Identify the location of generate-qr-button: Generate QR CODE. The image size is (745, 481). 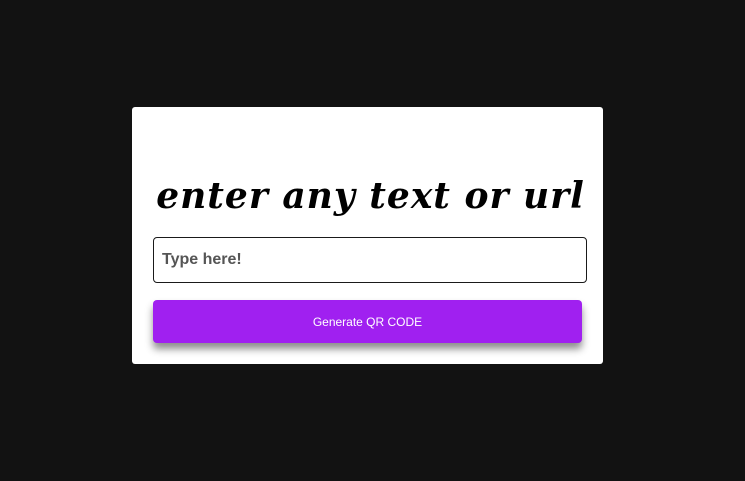
(367, 321).